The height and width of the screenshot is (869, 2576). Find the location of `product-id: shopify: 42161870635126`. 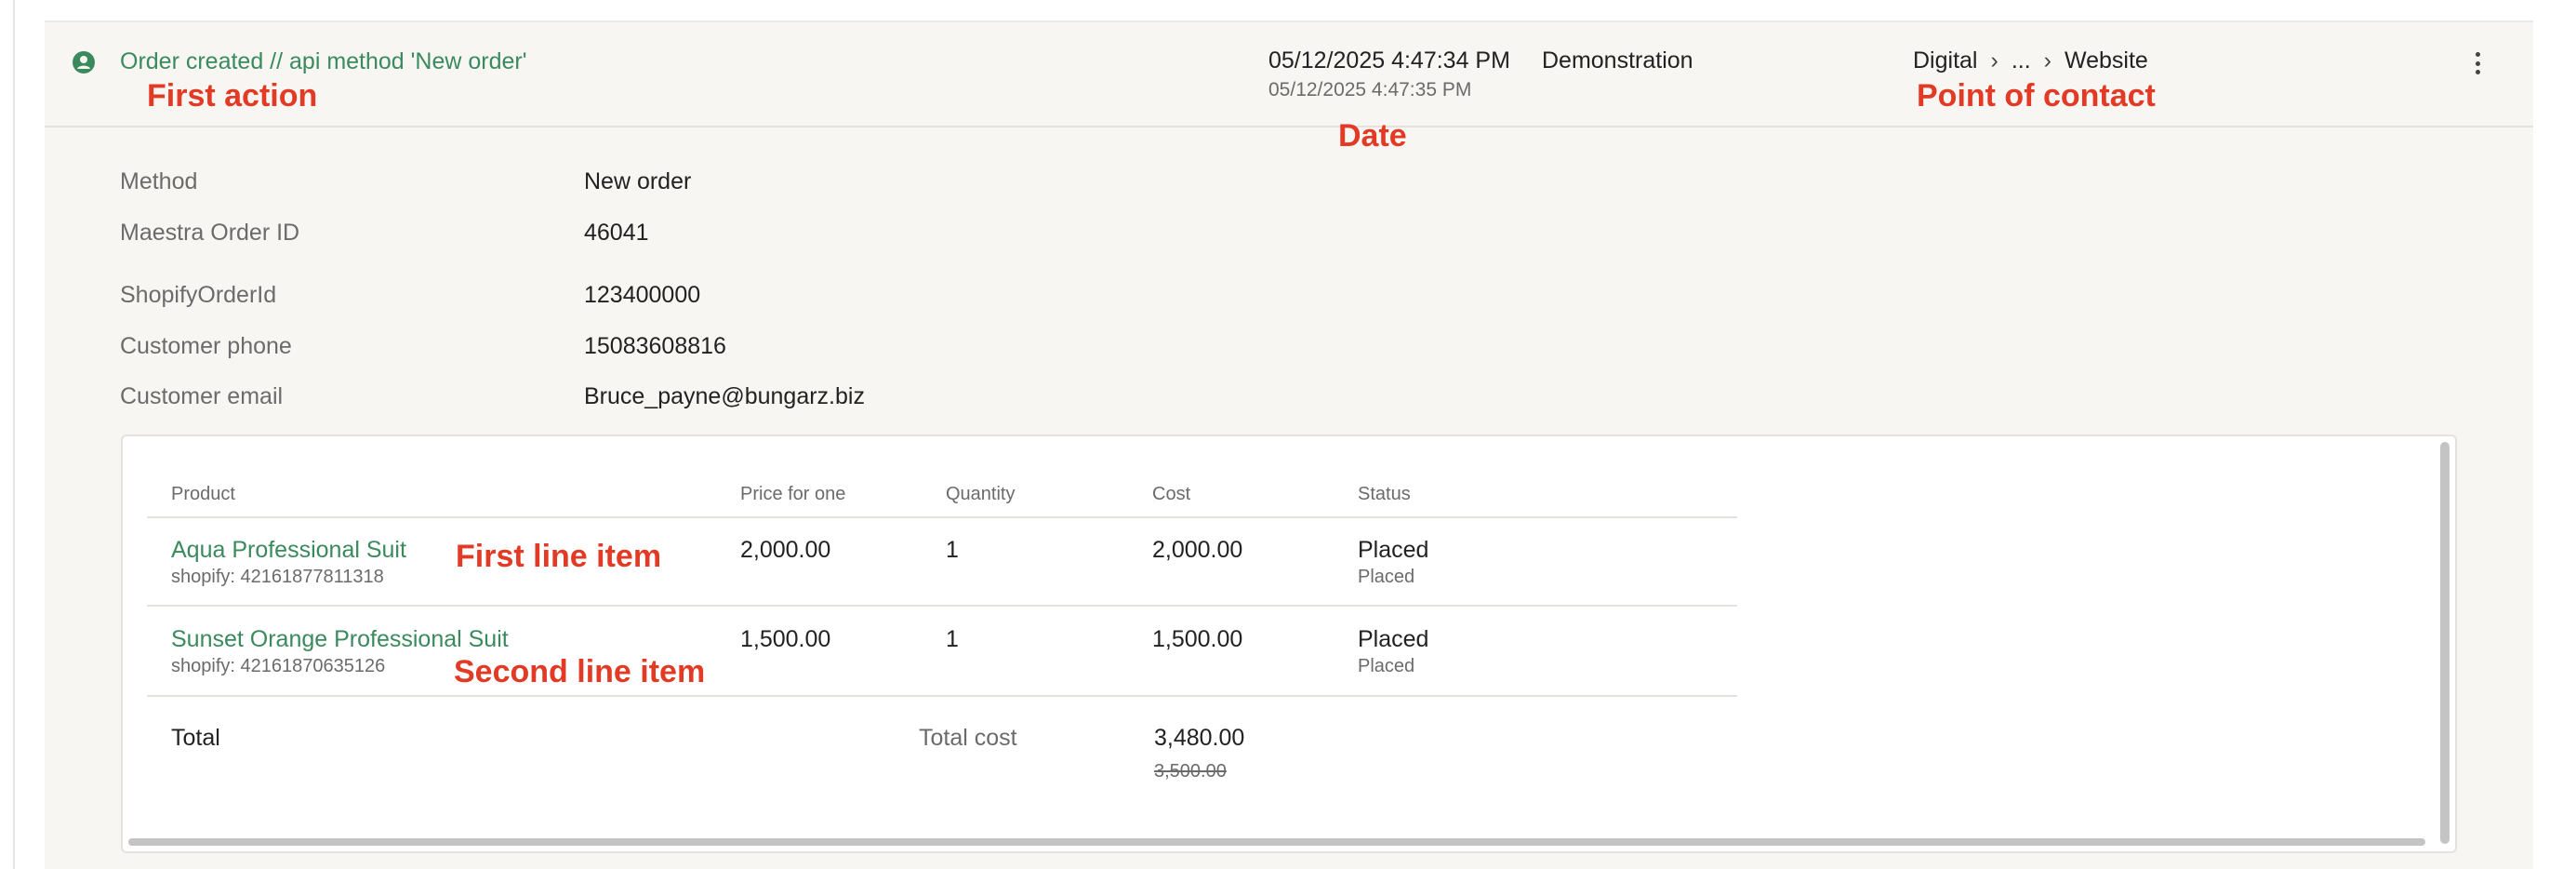

product-id: shopify: 42161870635126 is located at coordinates (278, 666).